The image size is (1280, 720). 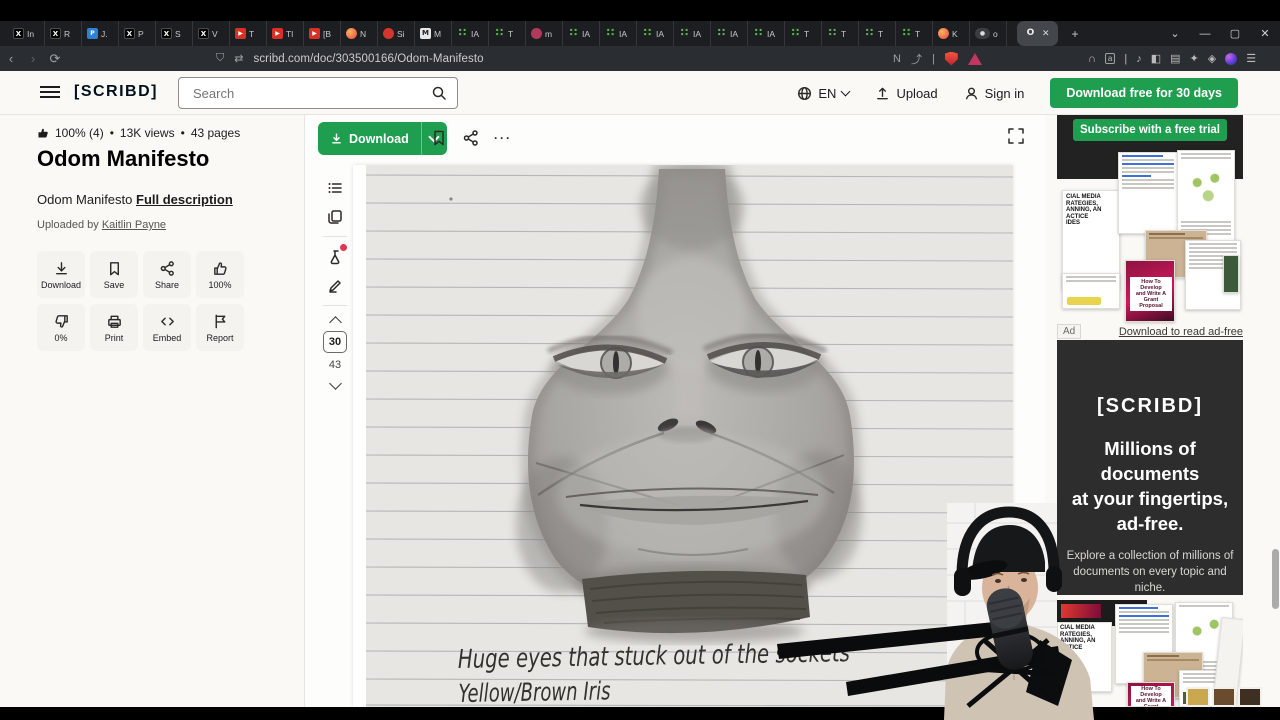 I want to click on tab-label: N, so click(x=363, y=33).